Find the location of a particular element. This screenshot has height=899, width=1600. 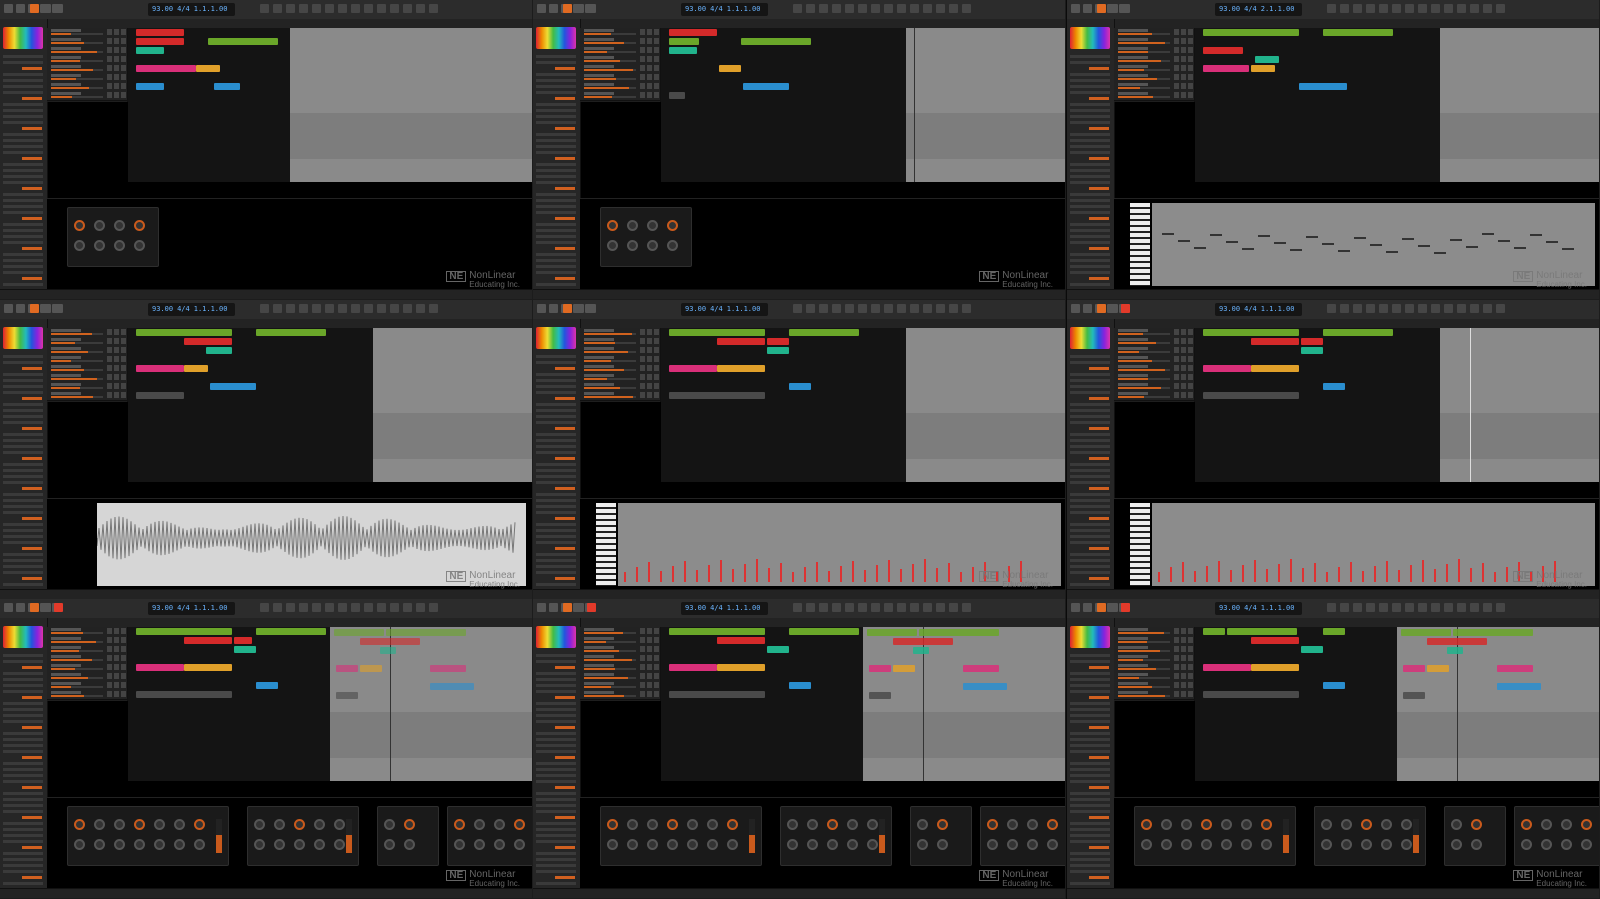

transport-display: 93.00 4/4 1.1.1.00 is located at coordinates (1259, 309).